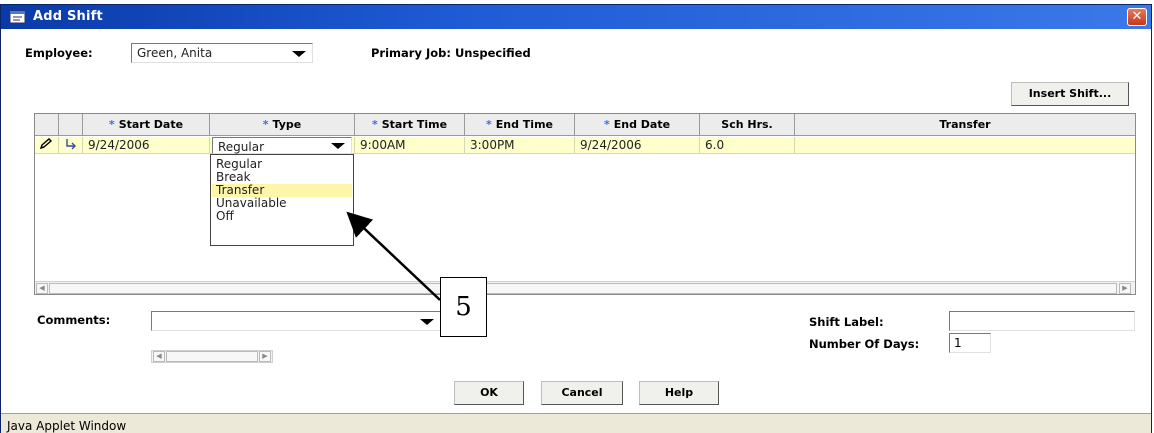 Image resolution: width=1154 pixels, height=433 pixels. I want to click on header-end-date: * End Date, so click(637, 125).